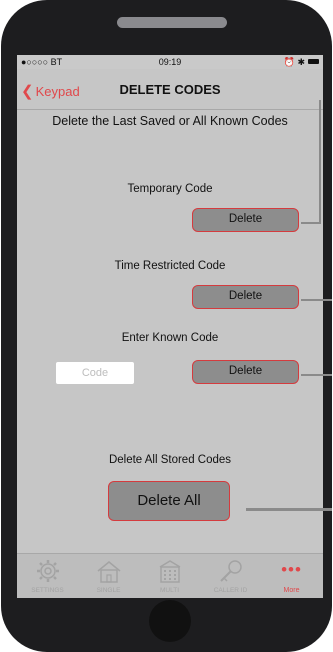  Describe the element at coordinates (169, 501) in the screenshot. I see `delete-all-button: Delete All` at that location.